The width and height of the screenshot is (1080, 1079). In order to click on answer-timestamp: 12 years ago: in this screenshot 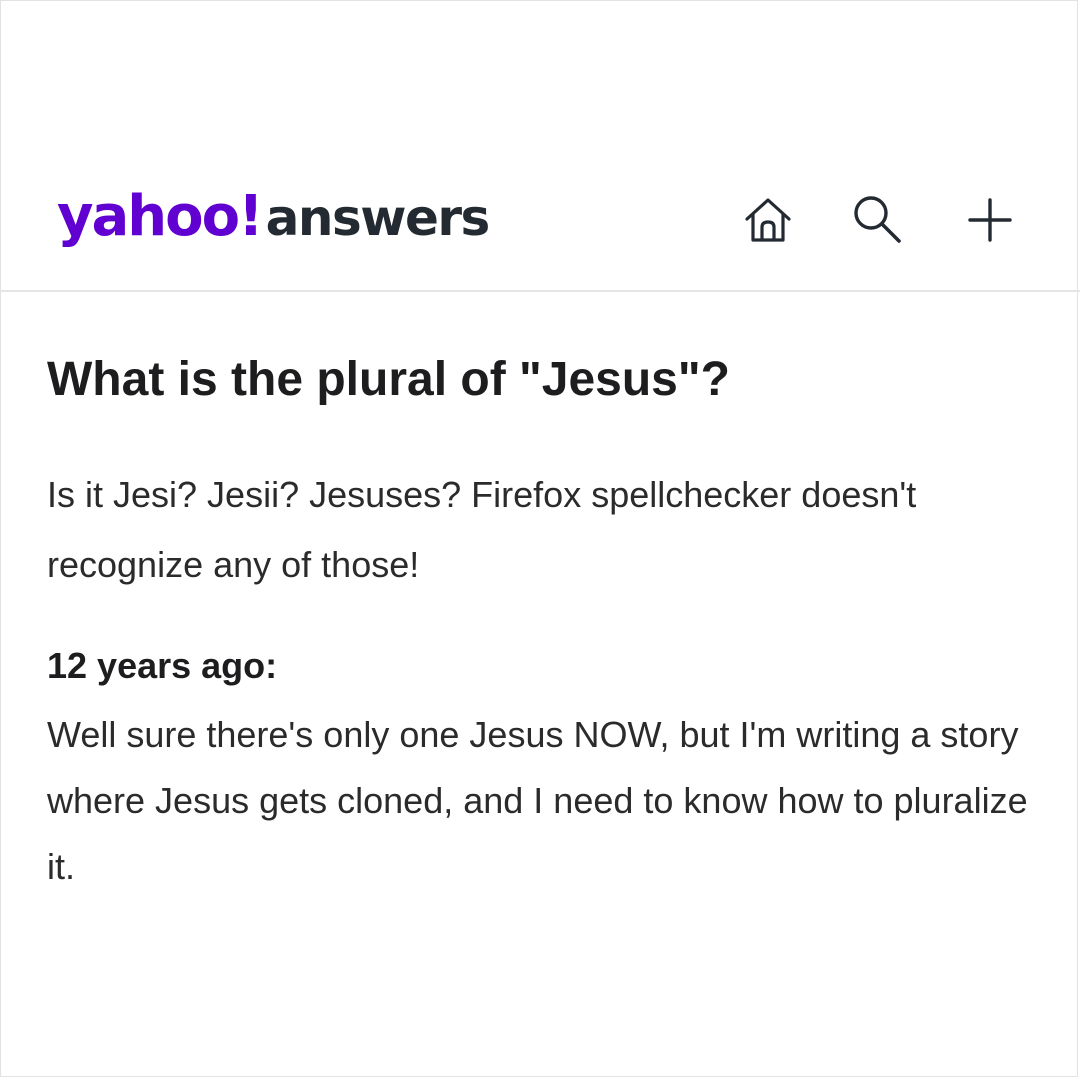, I will do `click(162, 665)`.